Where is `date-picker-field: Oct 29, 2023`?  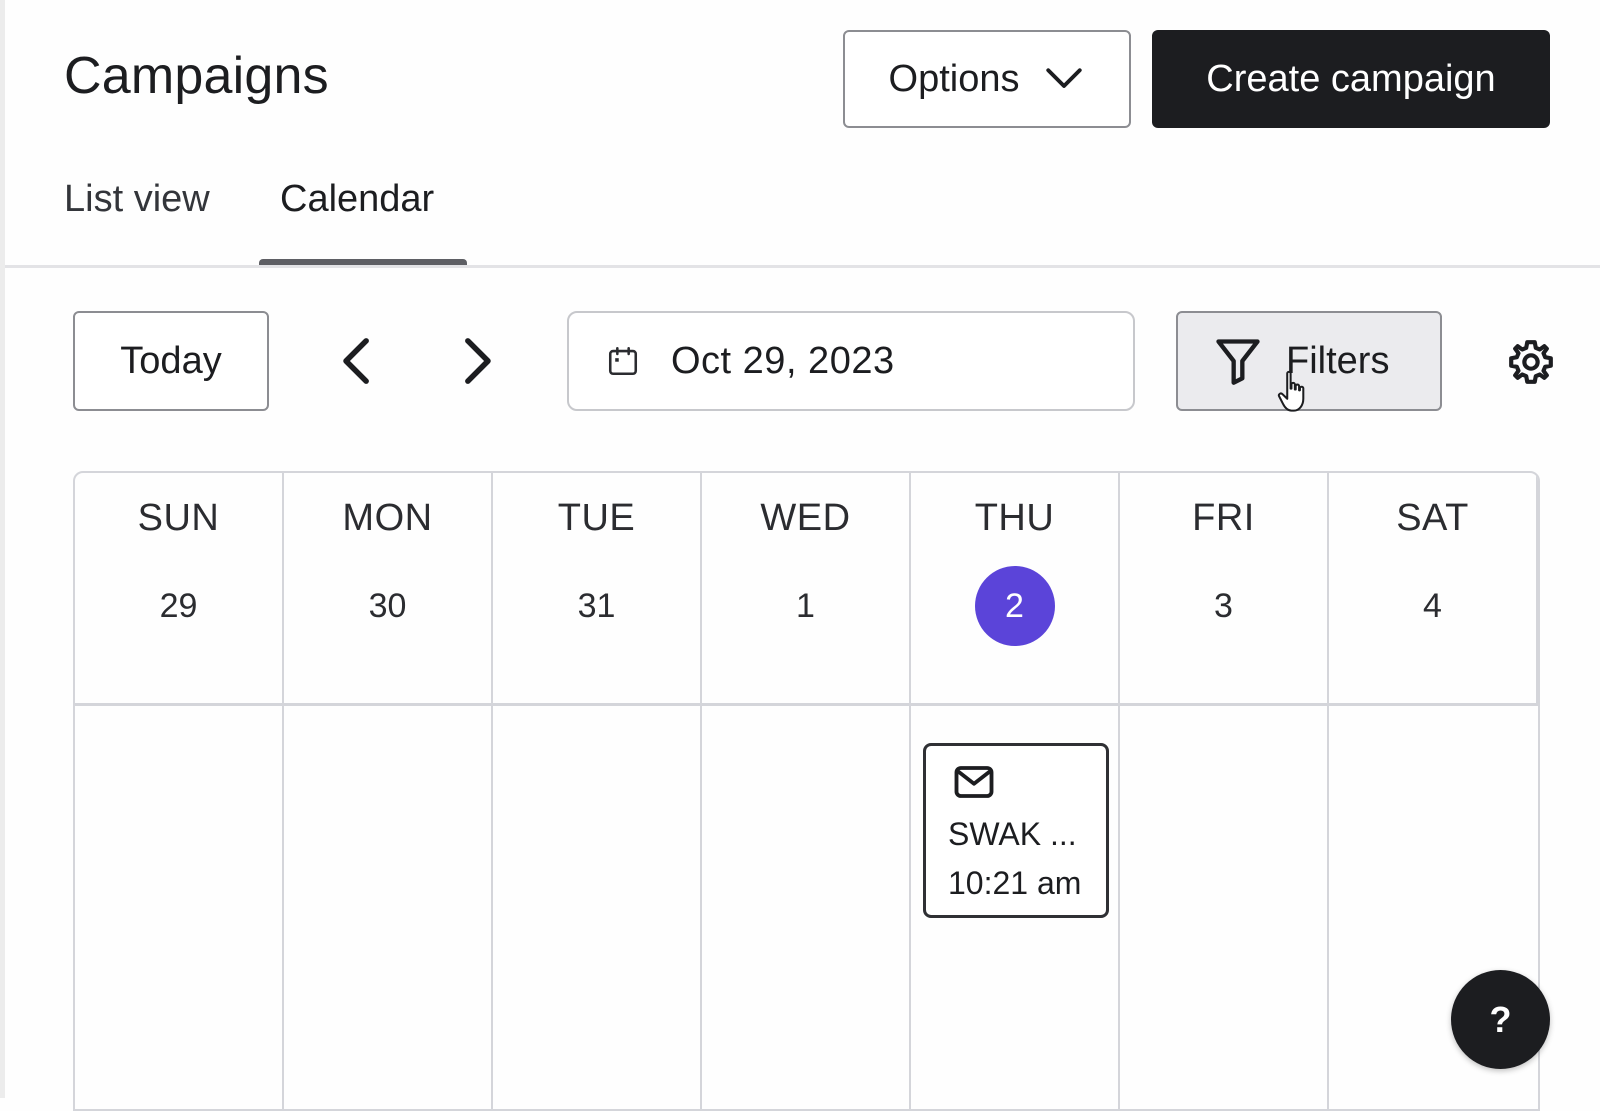 date-picker-field: Oct 29, 2023 is located at coordinates (851, 361).